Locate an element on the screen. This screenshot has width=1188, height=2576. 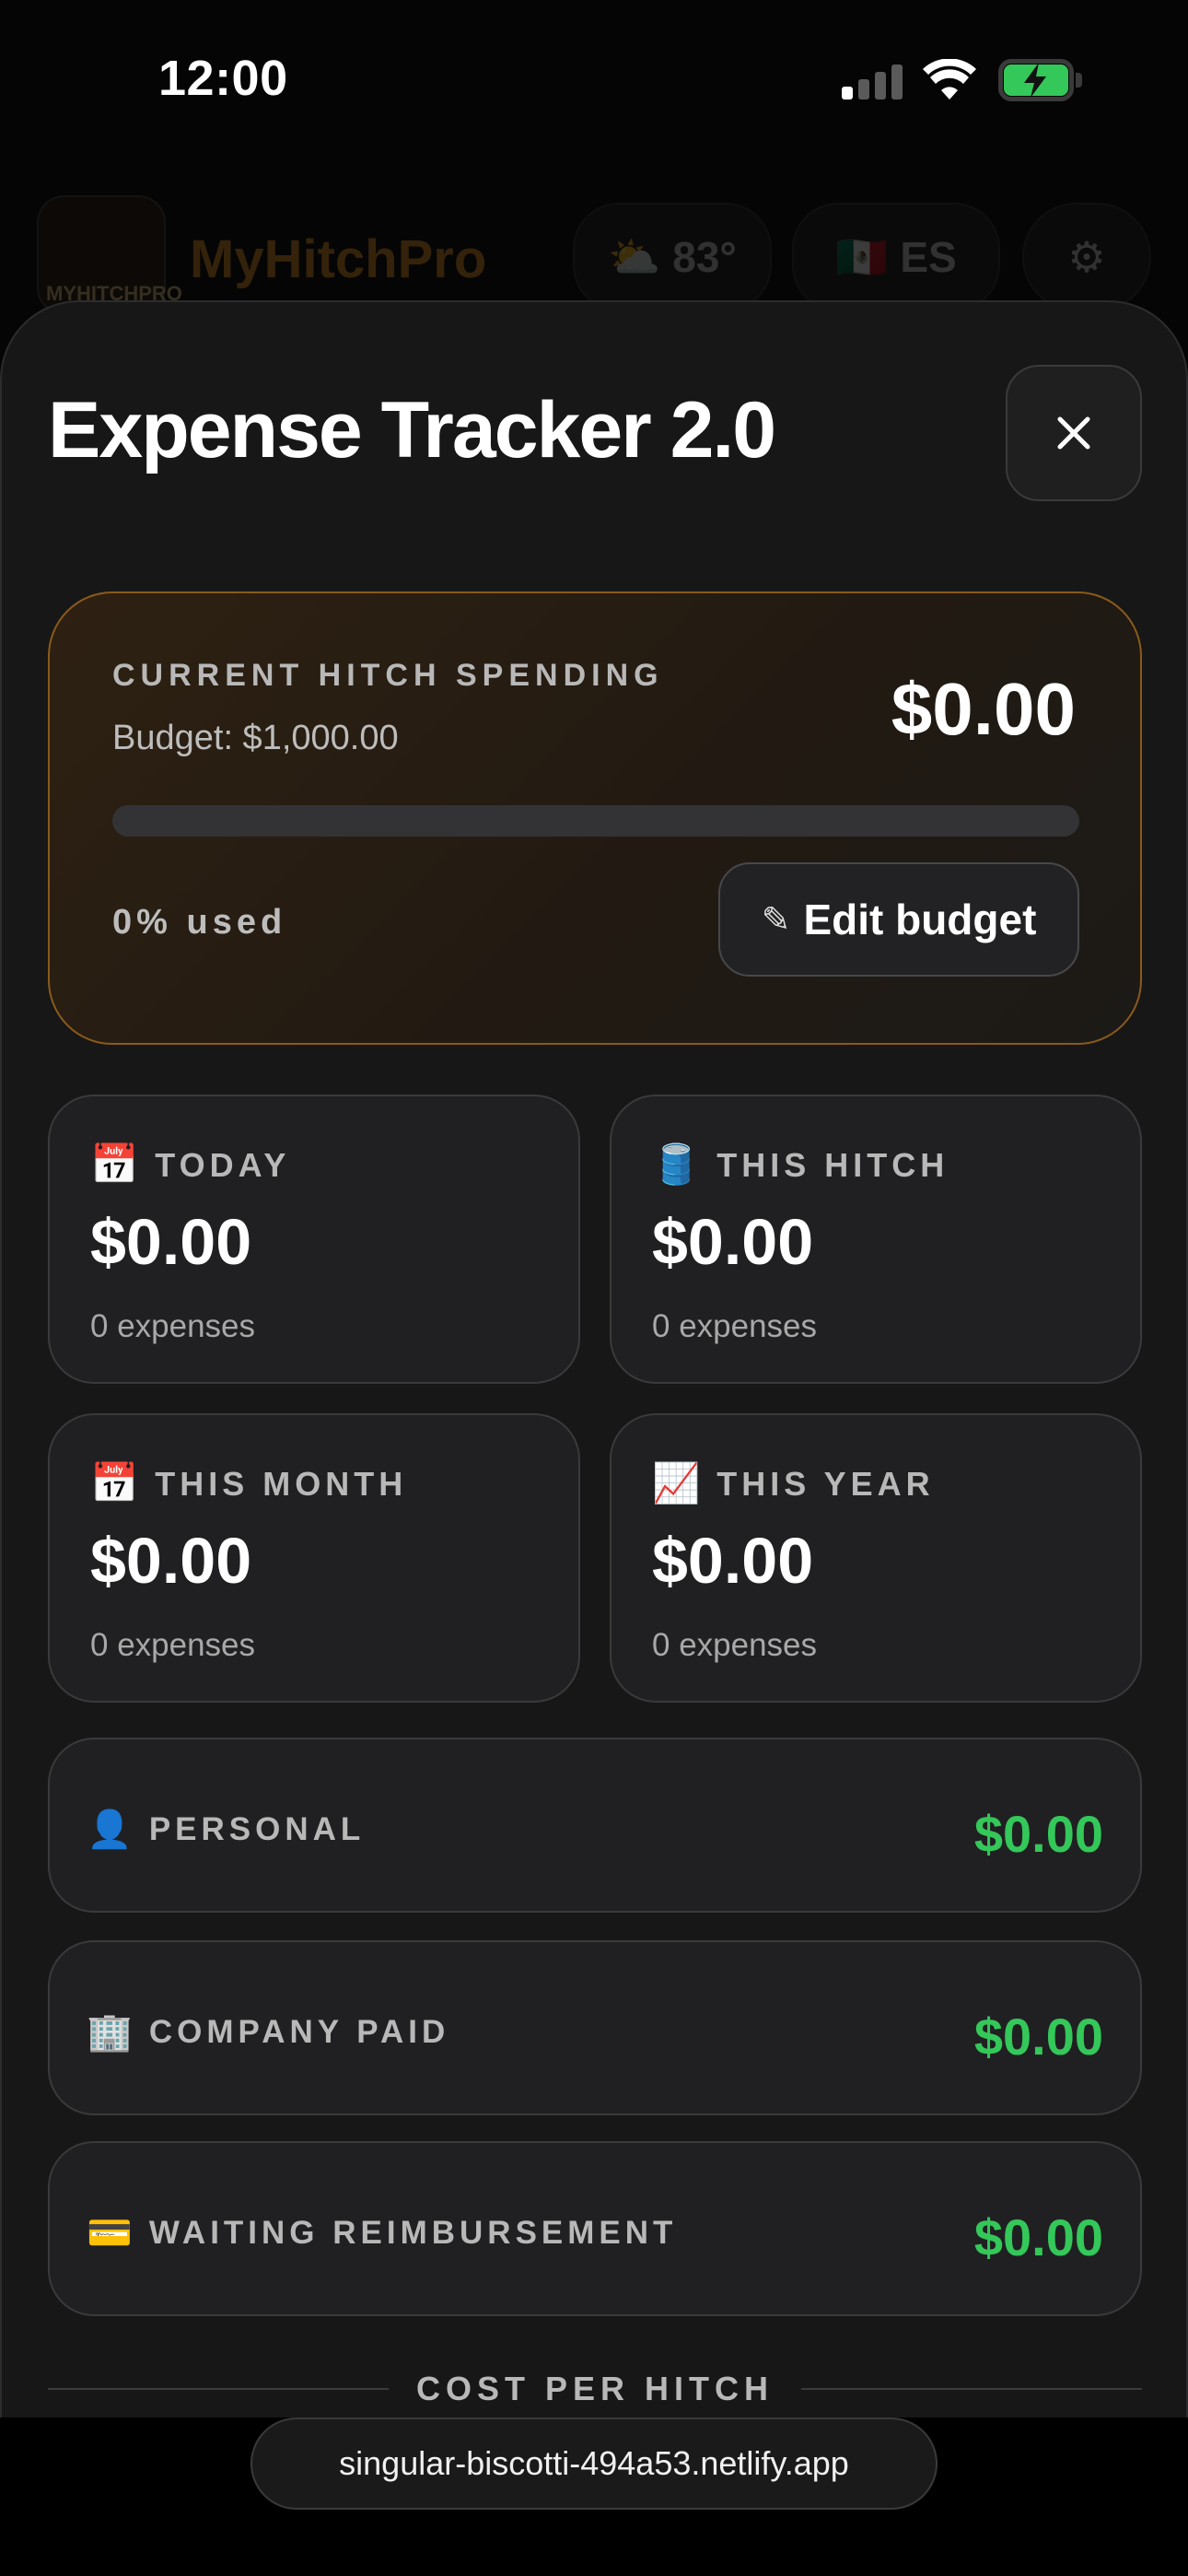
status-bar: 12:00 is located at coordinates (594, 83).